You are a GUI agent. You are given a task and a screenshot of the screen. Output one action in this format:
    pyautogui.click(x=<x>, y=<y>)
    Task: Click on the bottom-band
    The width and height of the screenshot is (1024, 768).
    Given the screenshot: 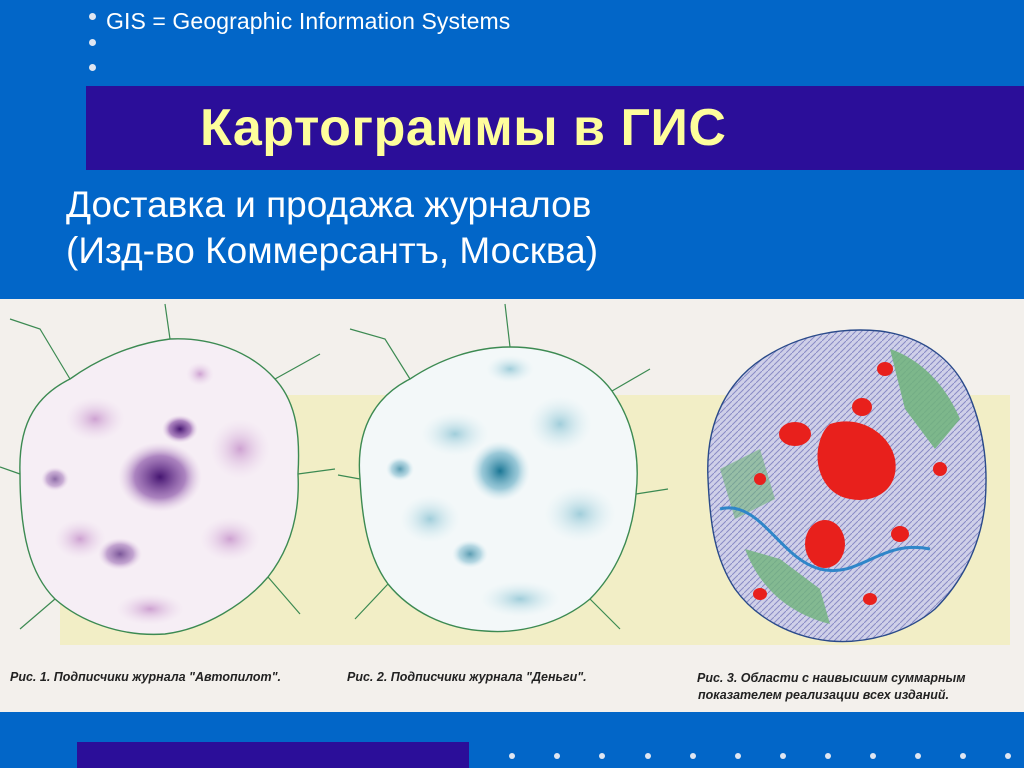 What is the action you would take?
    pyautogui.click(x=273, y=755)
    